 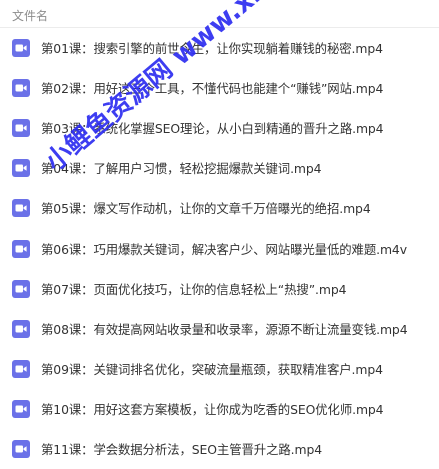 I want to click on file-row: 第01课：搜索引擎的前世今生，让你实现躺着赚钱的秘密.mp4, so click(x=219, y=48).